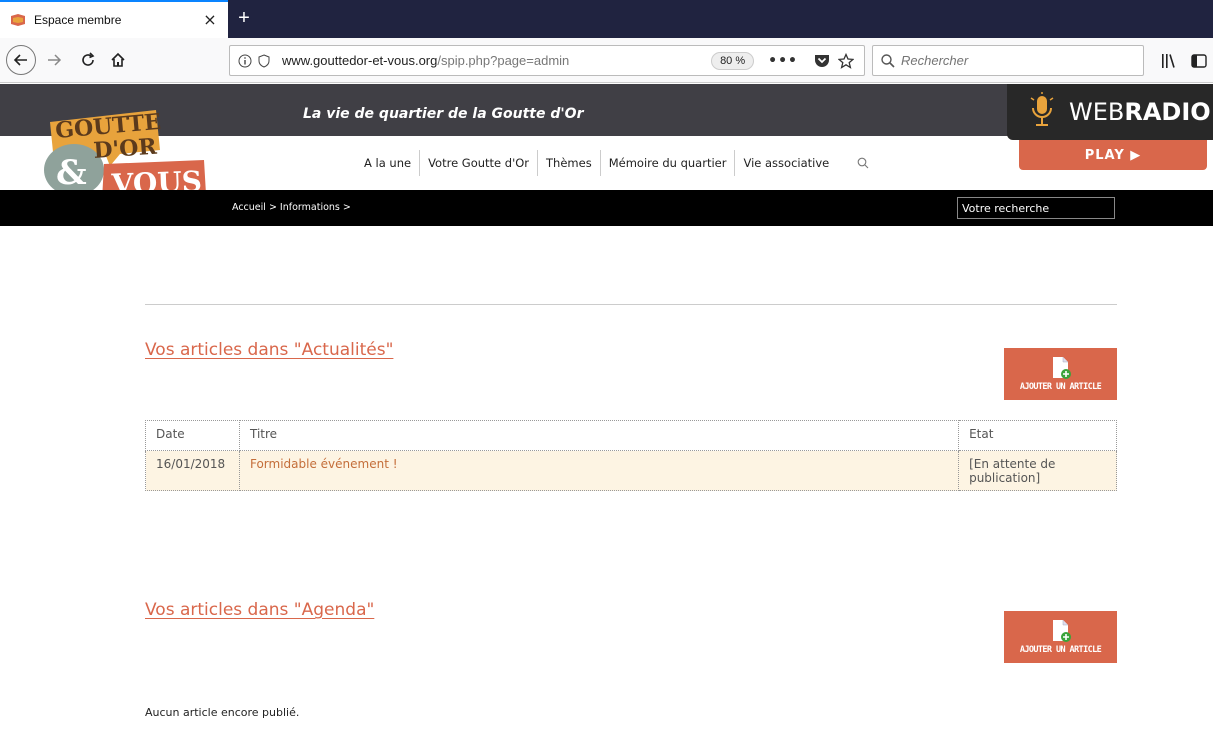  What do you see at coordinates (246, 61) in the screenshot?
I see `info-icon` at bounding box center [246, 61].